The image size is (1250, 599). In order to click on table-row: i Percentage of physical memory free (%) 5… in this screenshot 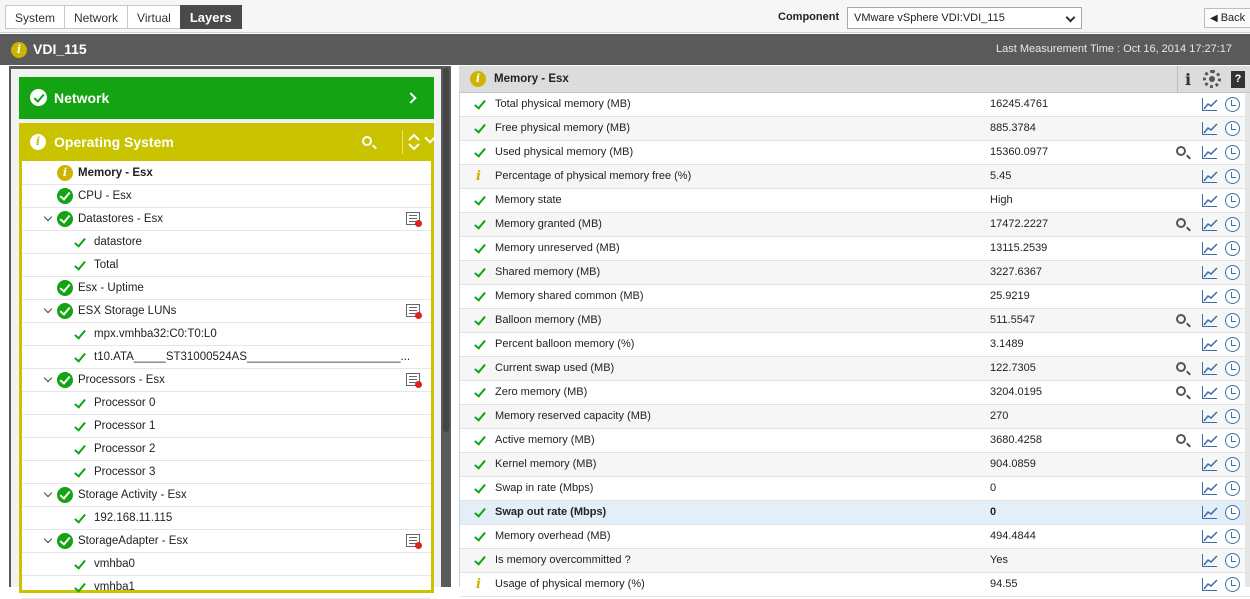, I will do `click(855, 177)`.